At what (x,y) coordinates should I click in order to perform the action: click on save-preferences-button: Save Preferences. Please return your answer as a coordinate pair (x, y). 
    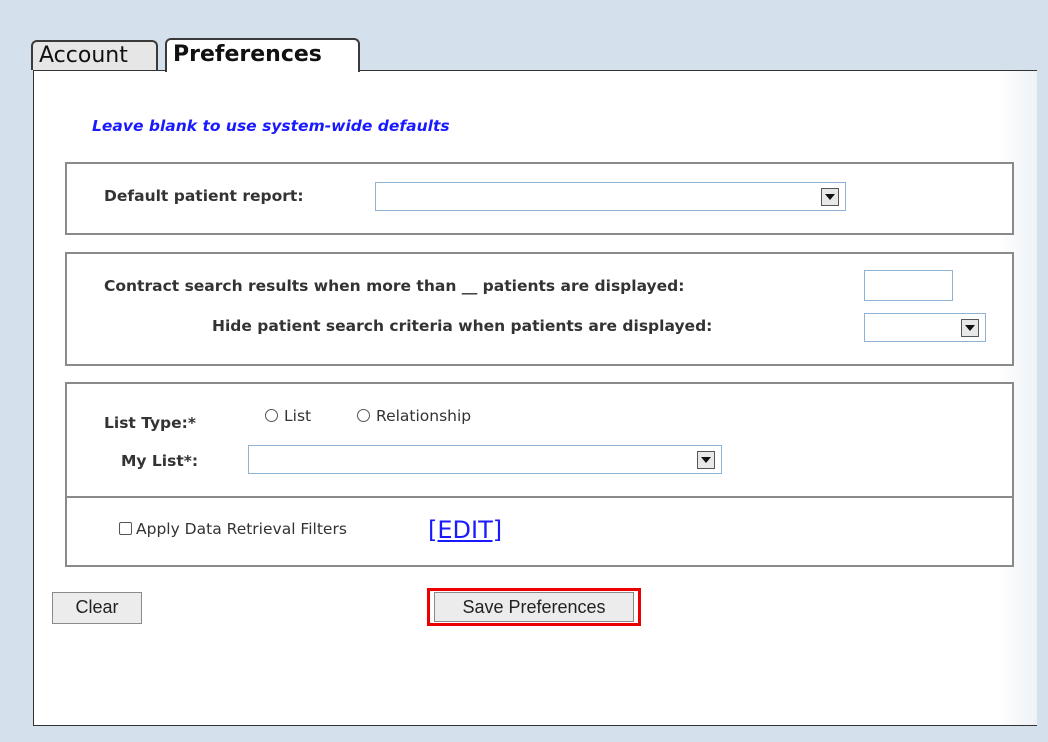
    Looking at the image, I should click on (534, 607).